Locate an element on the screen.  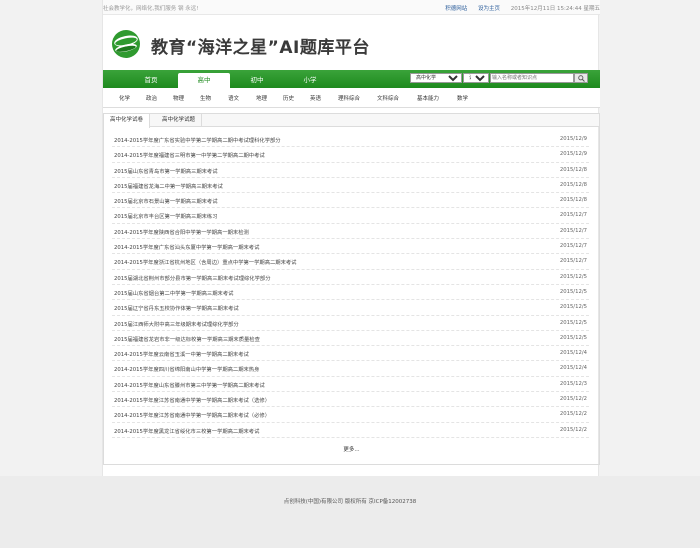
item-title: 2014-2015学年度四川省绵阳南山中学第一学期高二期末热身 is located at coordinates (186, 369).